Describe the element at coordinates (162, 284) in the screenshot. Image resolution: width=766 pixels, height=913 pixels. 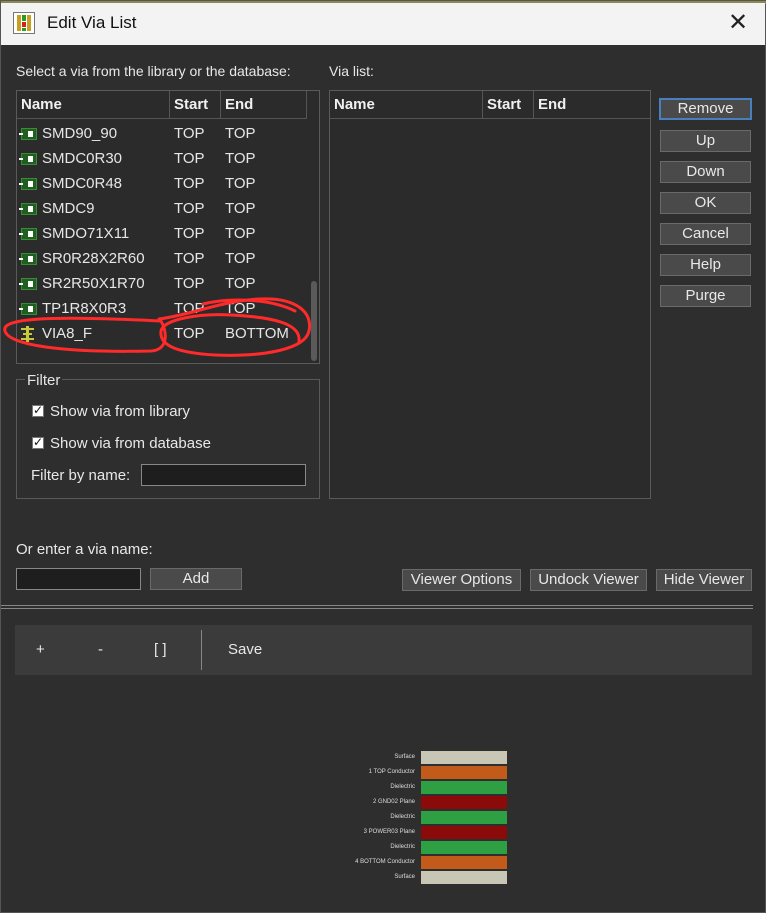
I see `library-row: SR2R50X1R70 TOP TOP` at that location.